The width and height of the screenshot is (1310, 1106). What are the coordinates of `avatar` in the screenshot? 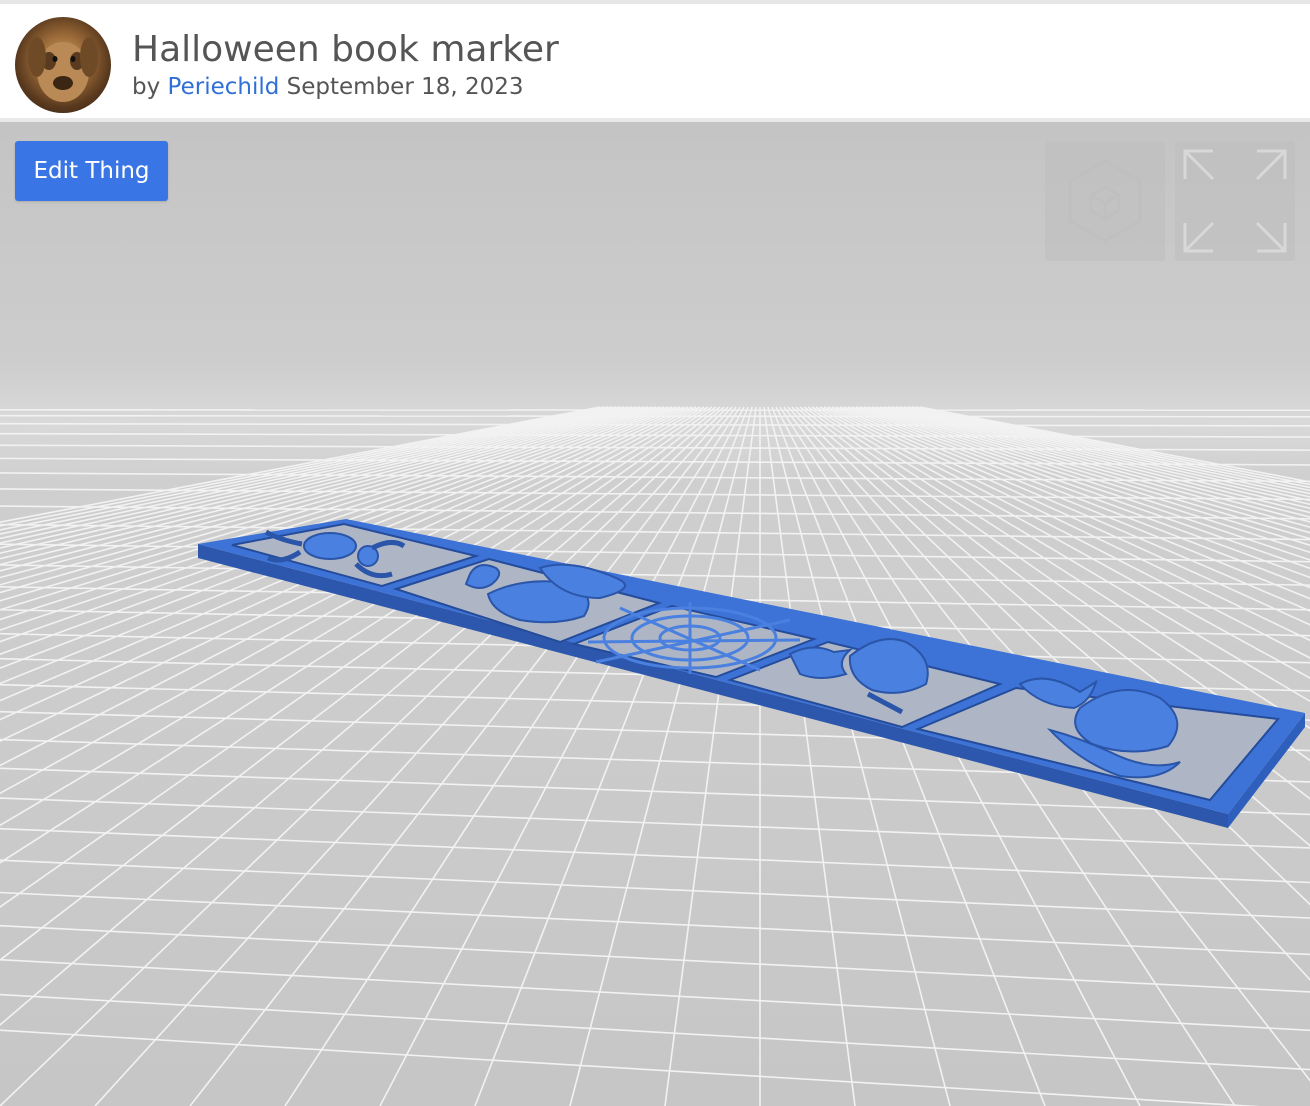 It's located at (63, 65).